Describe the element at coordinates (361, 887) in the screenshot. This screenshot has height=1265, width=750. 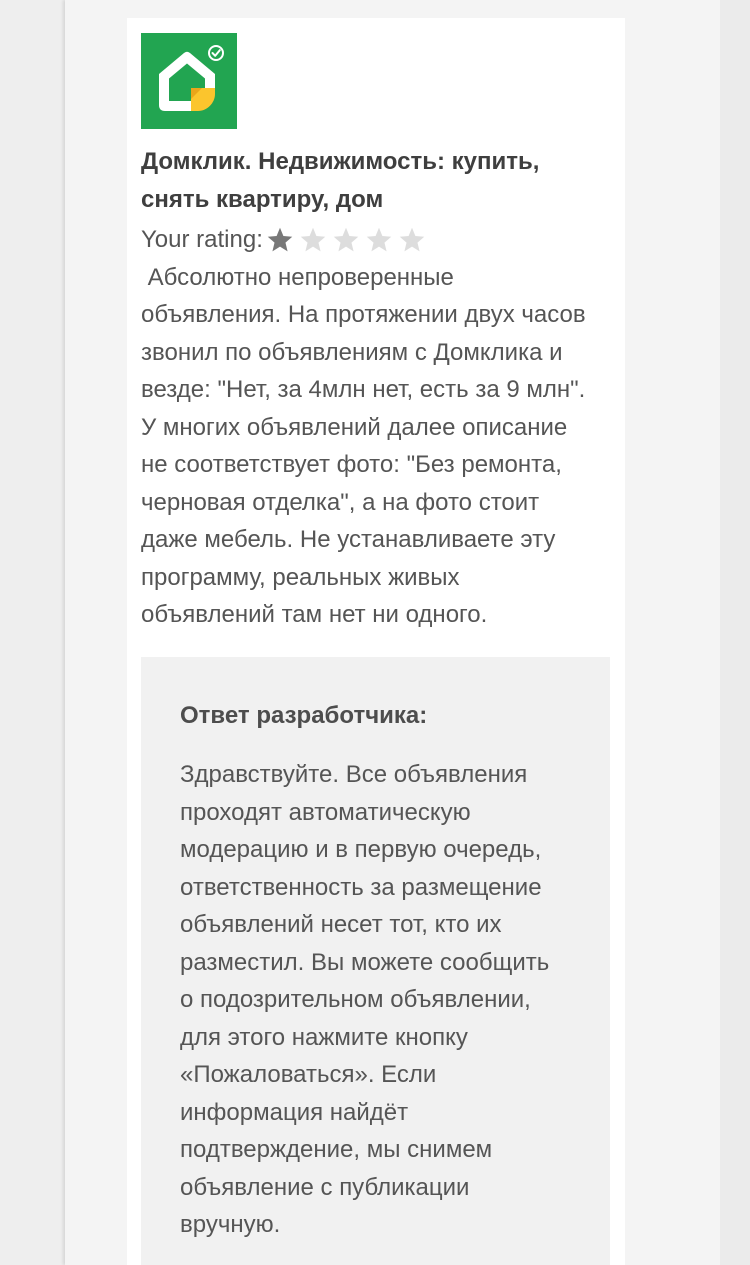
I see `response-text-line: ответственность за размещение` at that location.